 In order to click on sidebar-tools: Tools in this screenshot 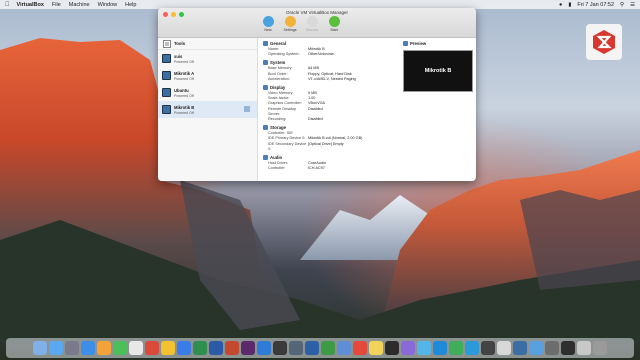, I will do `click(207, 44)`.